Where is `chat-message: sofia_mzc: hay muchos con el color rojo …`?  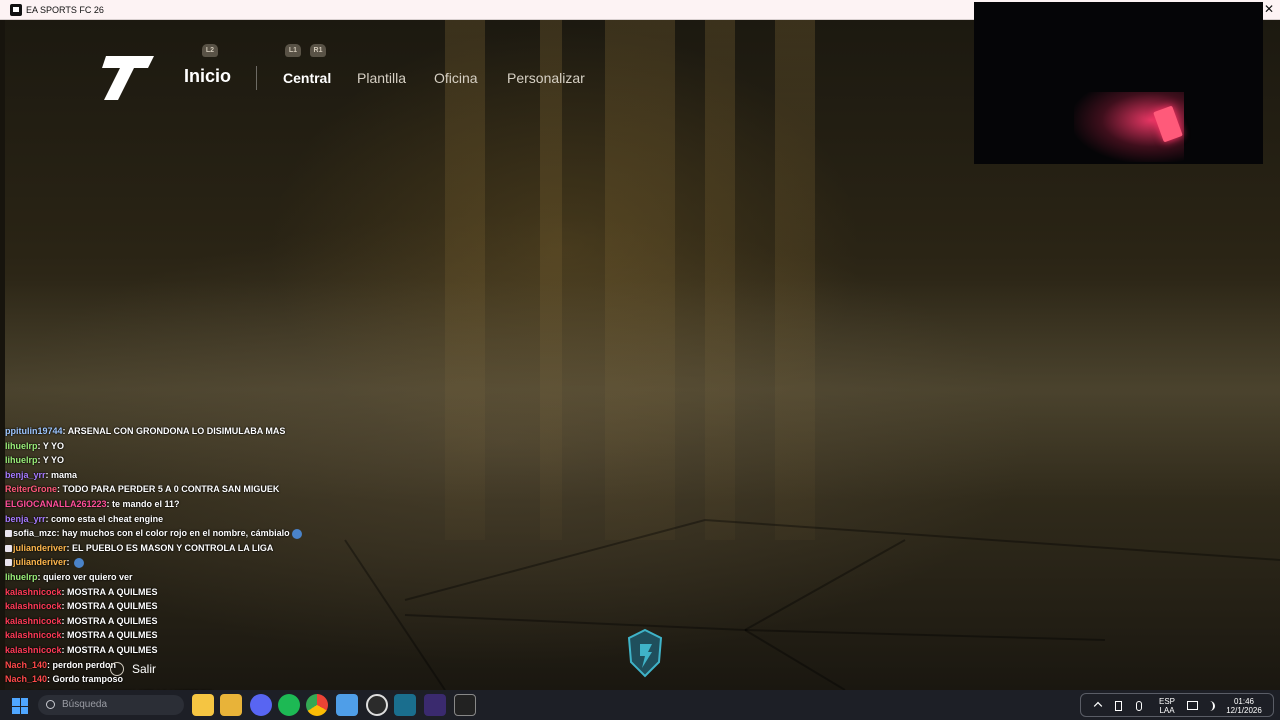 chat-message: sofia_mzc: hay muchos con el color rojo … is located at coordinates (185, 533).